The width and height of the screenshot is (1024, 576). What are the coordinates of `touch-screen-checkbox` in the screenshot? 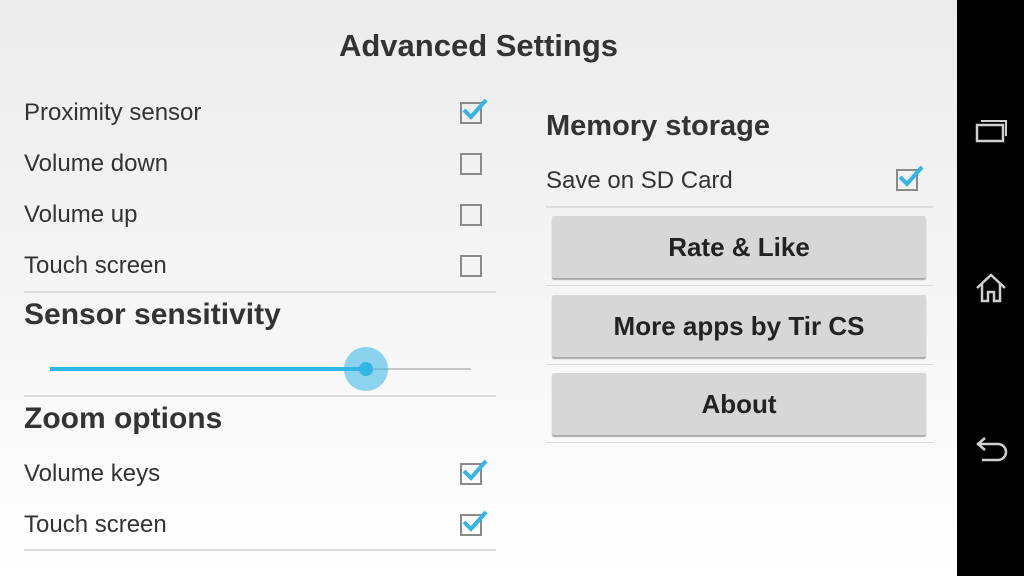 It's located at (471, 266).